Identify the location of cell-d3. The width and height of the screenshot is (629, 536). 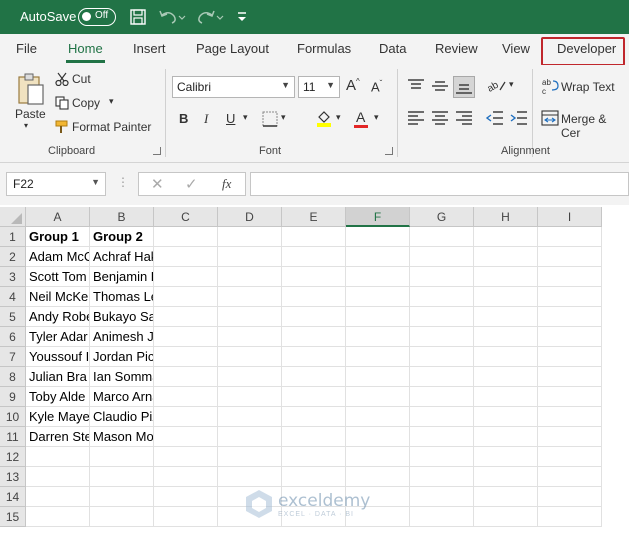
(250, 277).